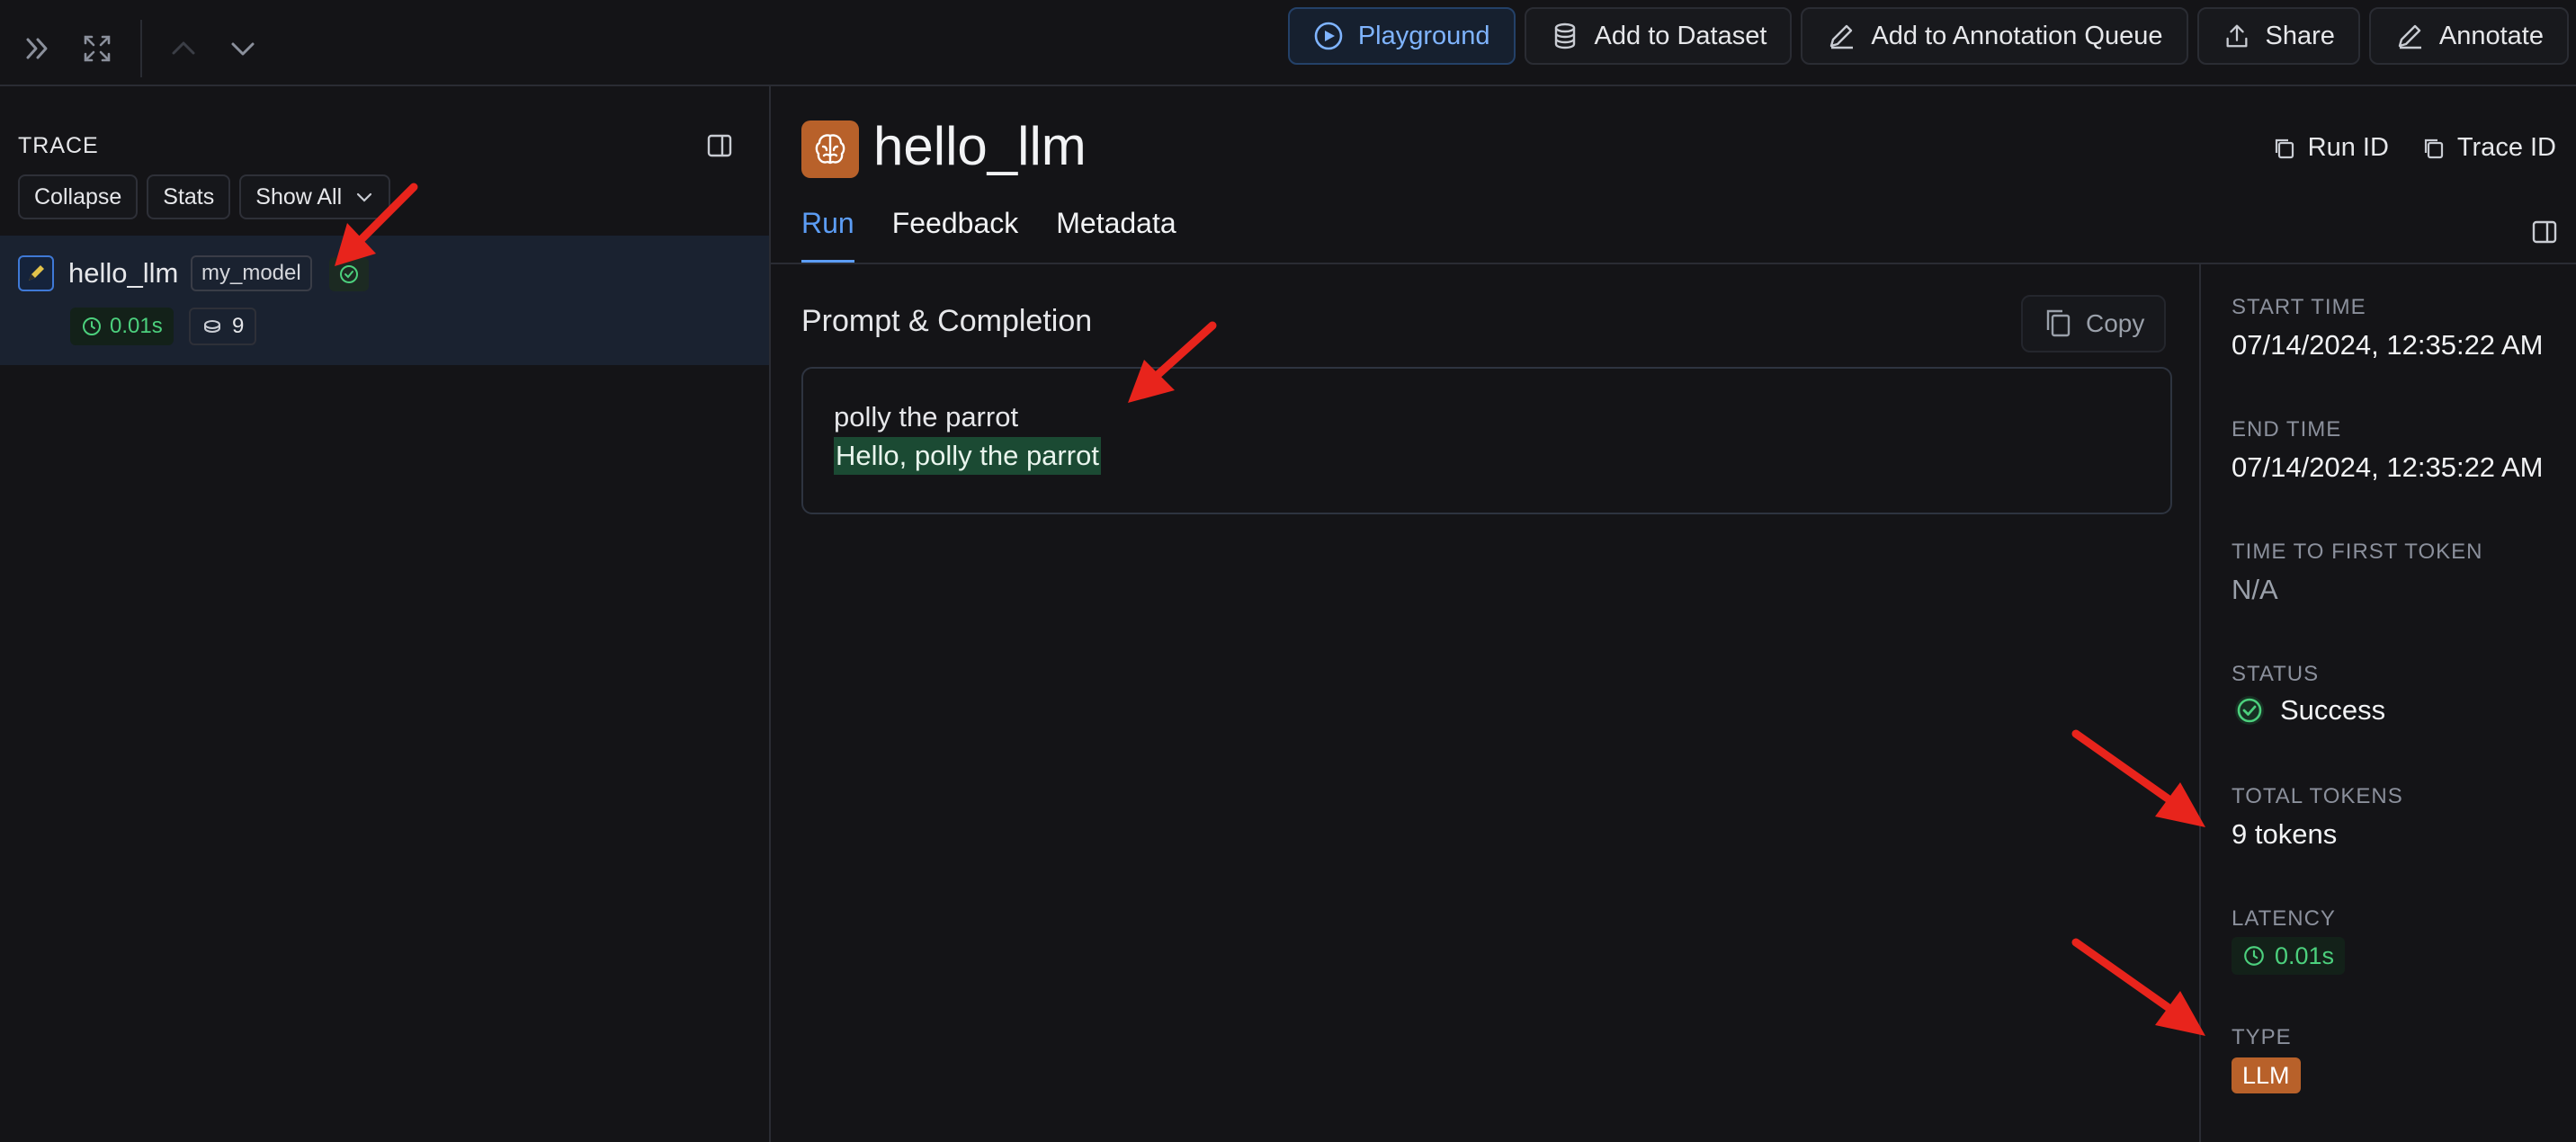 The height and width of the screenshot is (1142, 2576). Describe the element at coordinates (2414, 148) in the screenshot. I see `run-ids: Run ID Trace ID` at that location.